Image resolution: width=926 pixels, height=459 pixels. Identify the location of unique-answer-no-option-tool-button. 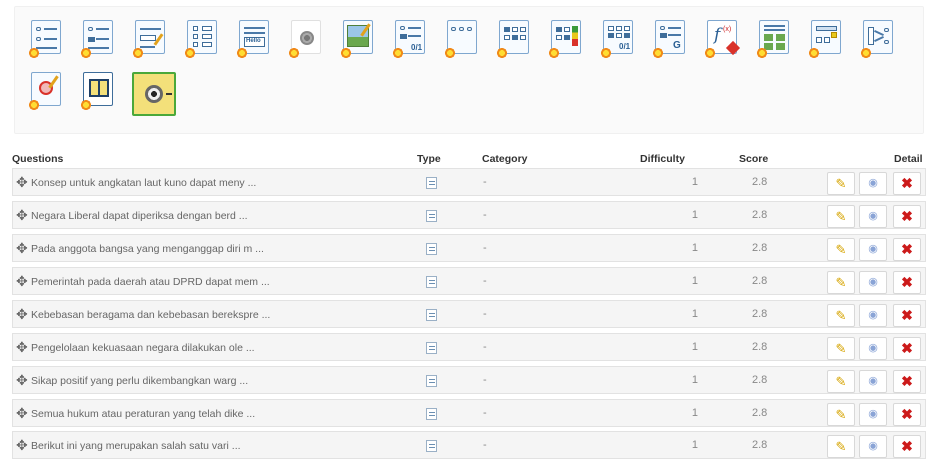
(462, 37).